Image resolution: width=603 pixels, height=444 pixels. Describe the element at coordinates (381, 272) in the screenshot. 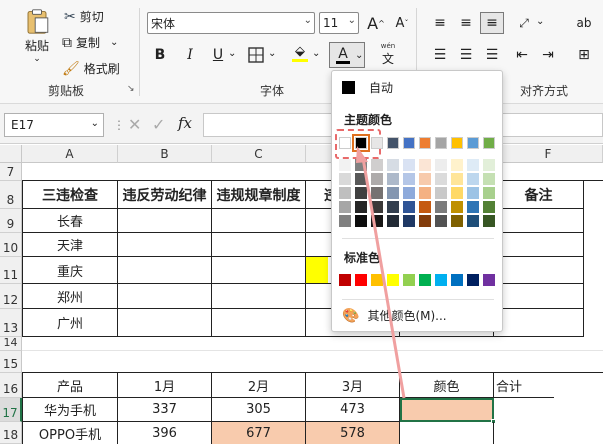

I see `annotation-arrow` at that location.